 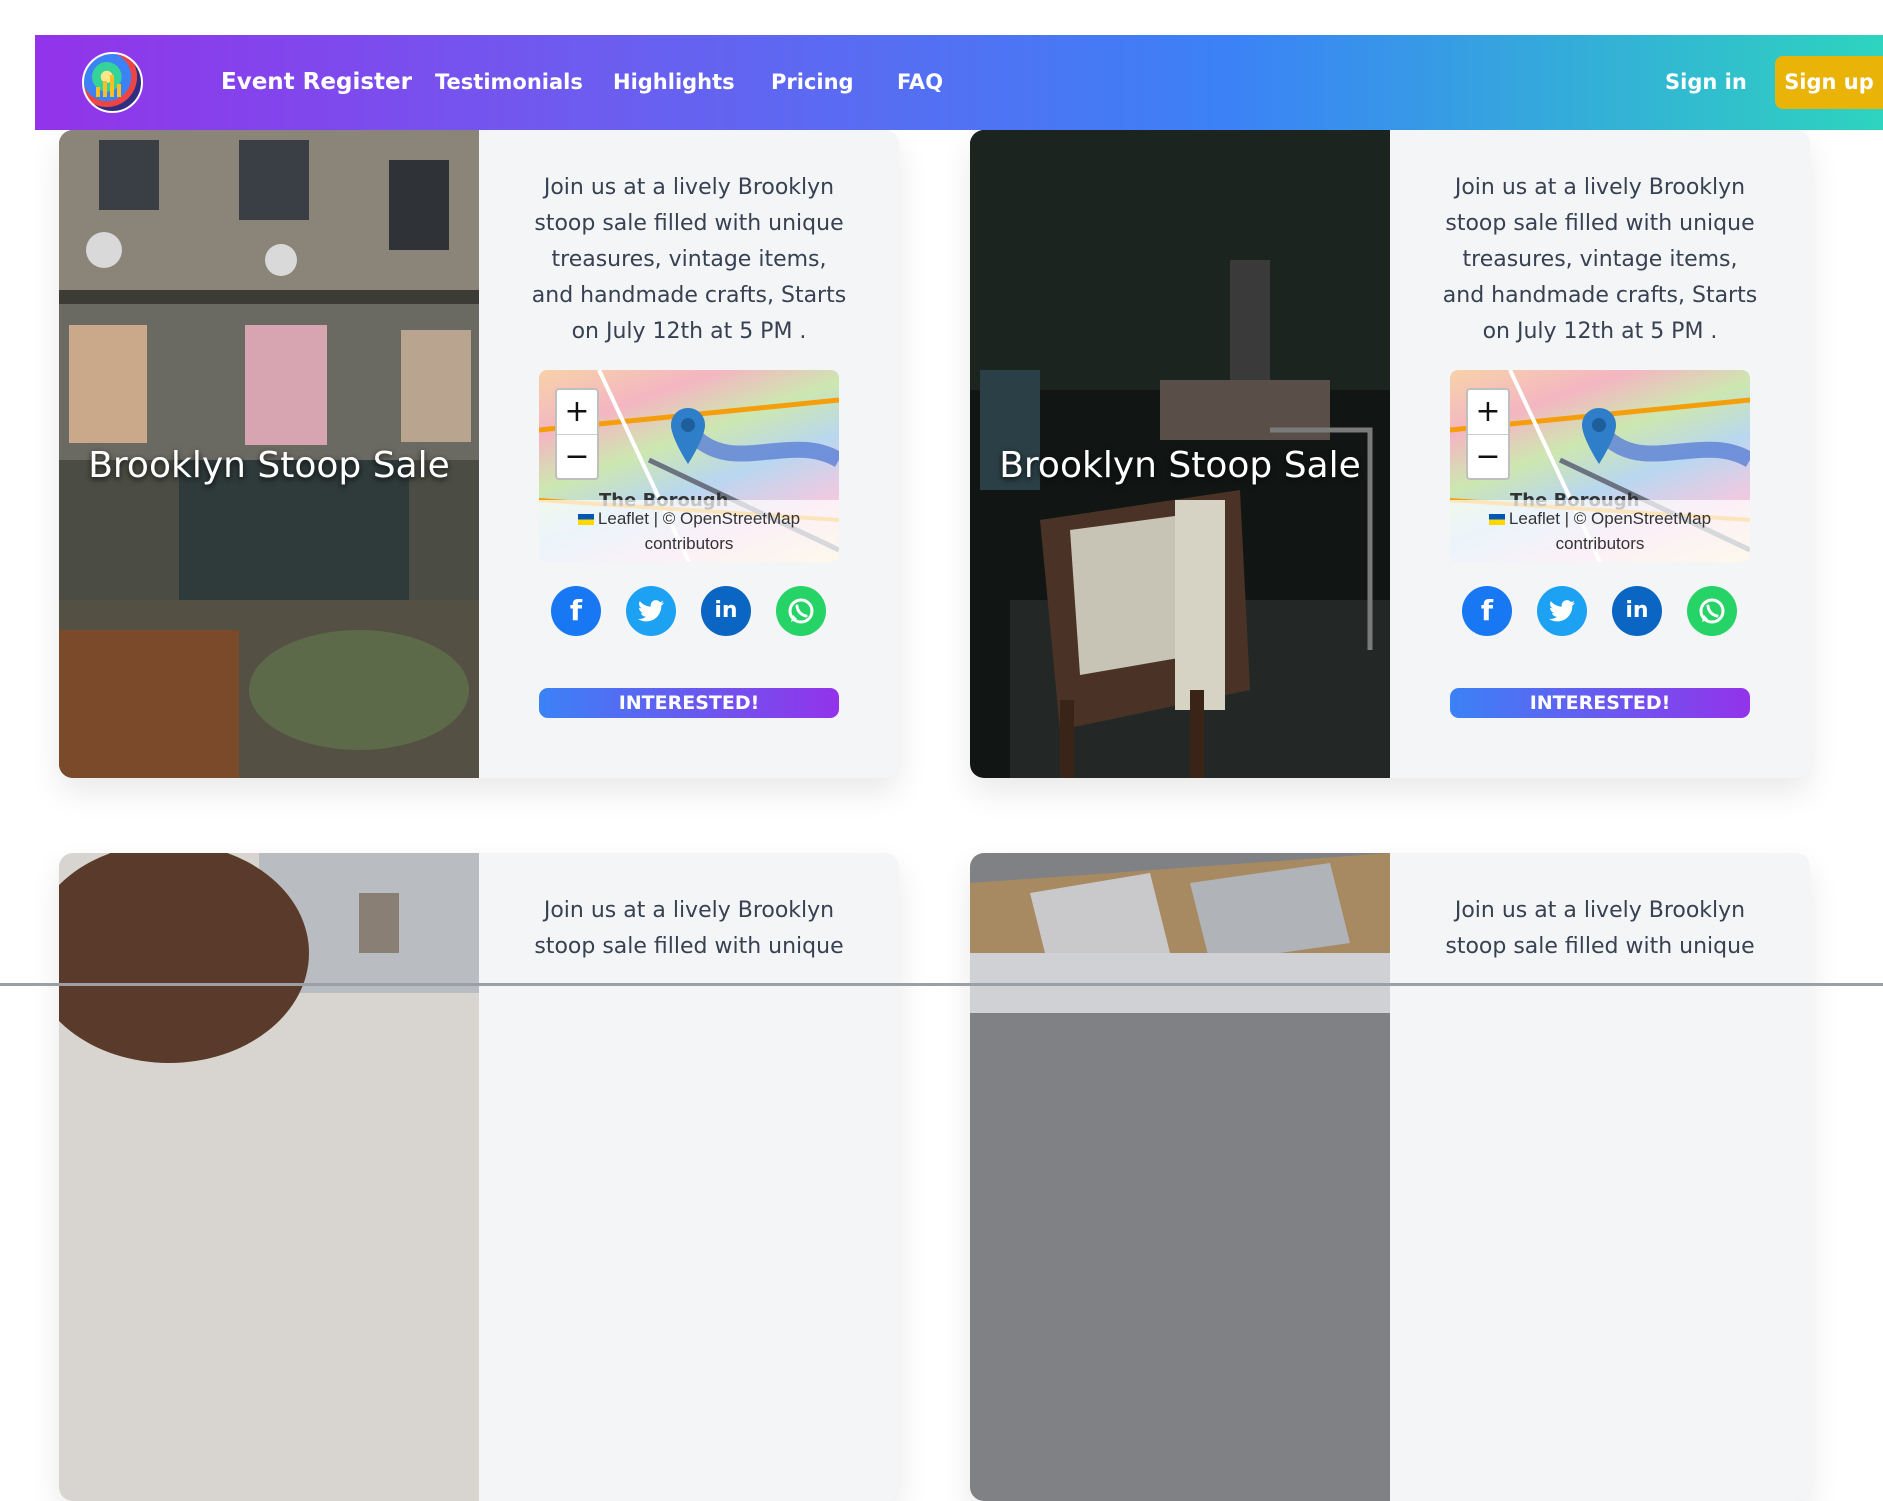 I want to click on nav-brand-link: Event Register, so click(x=316, y=82).